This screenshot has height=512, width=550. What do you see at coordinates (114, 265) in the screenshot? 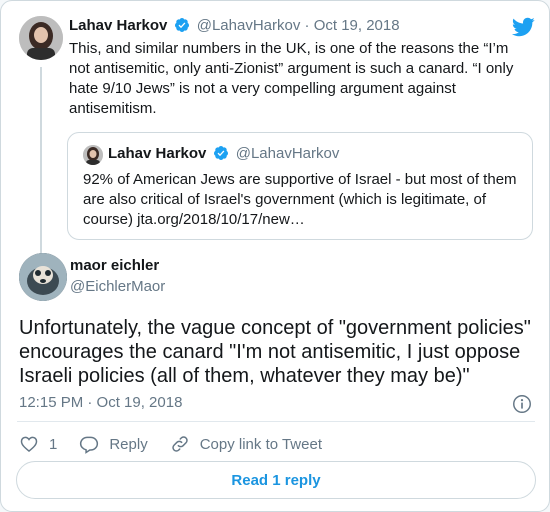
I see `author-name: maor eichler` at bounding box center [114, 265].